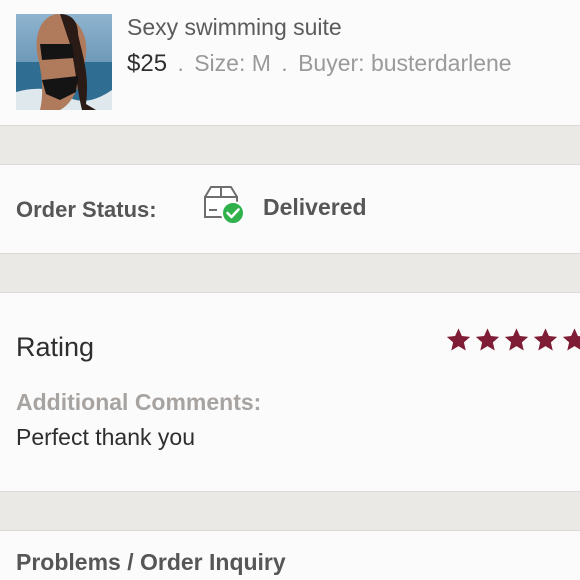  Describe the element at coordinates (105, 437) in the screenshot. I see `additional-comments-text: Perfect thank you` at that location.